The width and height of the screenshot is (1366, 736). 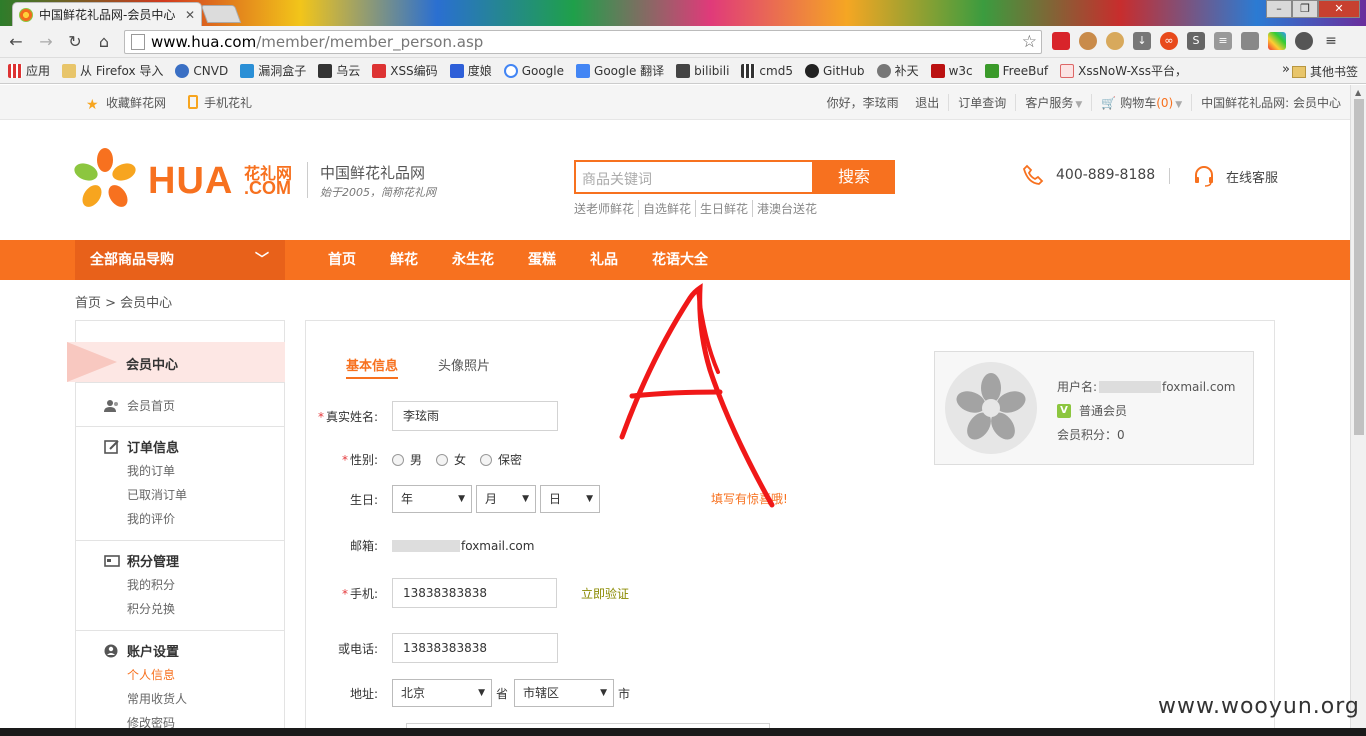 What do you see at coordinates (157, 698) in the screenshot?
I see `sidebar-item-consignees: 常用收货人` at bounding box center [157, 698].